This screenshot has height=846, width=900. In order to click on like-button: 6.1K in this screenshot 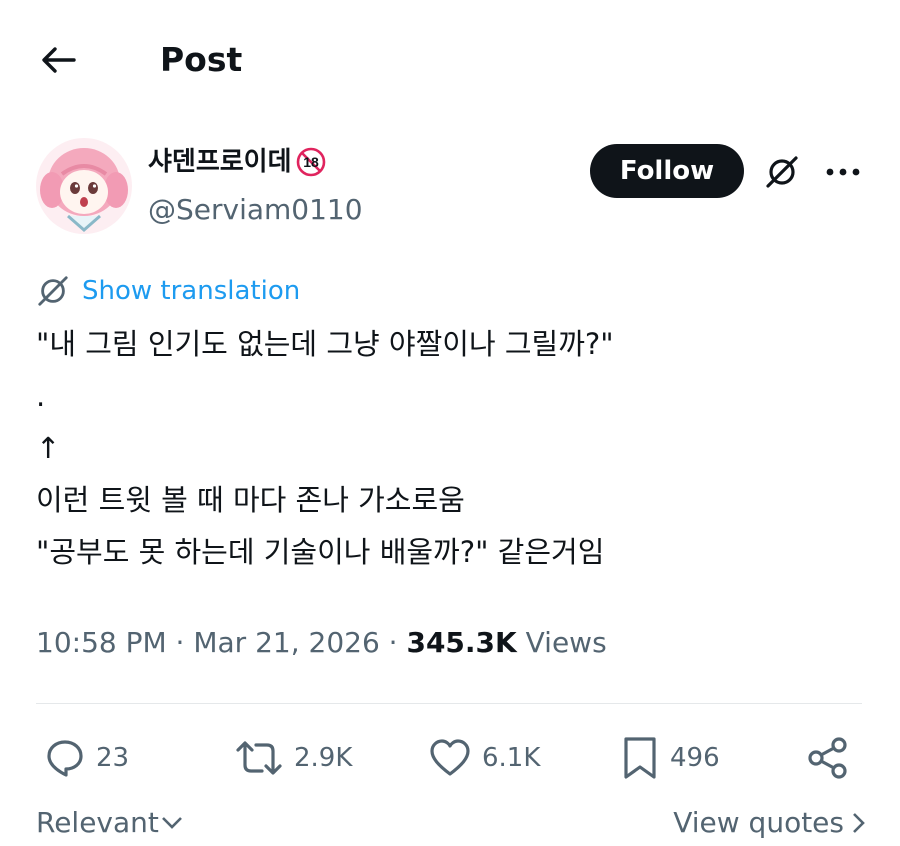, I will do `click(484, 758)`.